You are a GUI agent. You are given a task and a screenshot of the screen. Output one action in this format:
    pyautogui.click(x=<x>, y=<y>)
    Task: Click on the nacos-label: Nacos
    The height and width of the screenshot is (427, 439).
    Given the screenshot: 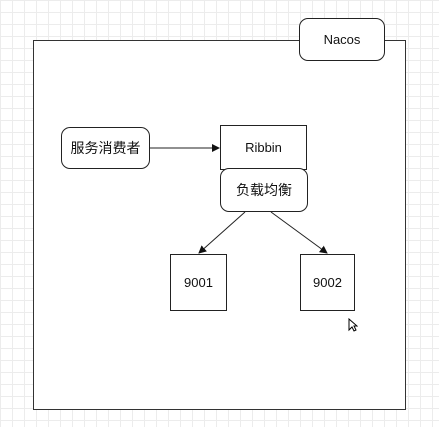 What is the action you would take?
    pyautogui.click(x=342, y=39)
    